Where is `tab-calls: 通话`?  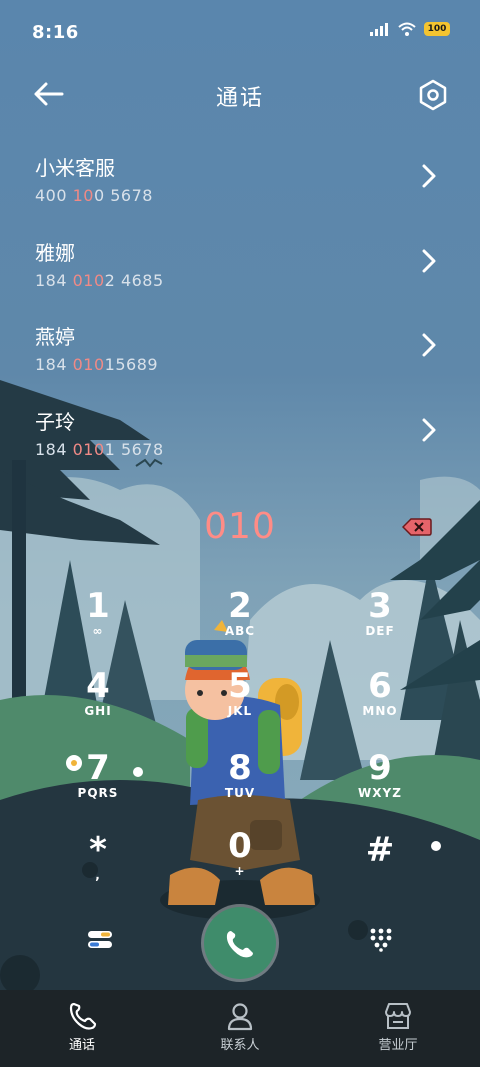 tab-calls: 通话 is located at coordinates (82, 1028).